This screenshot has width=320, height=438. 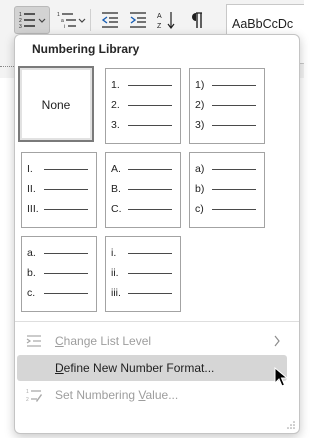 What do you see at coordinates (20, 27) in the screenshot?
I see `svg-text: 3` at bounding box center [20, 27].